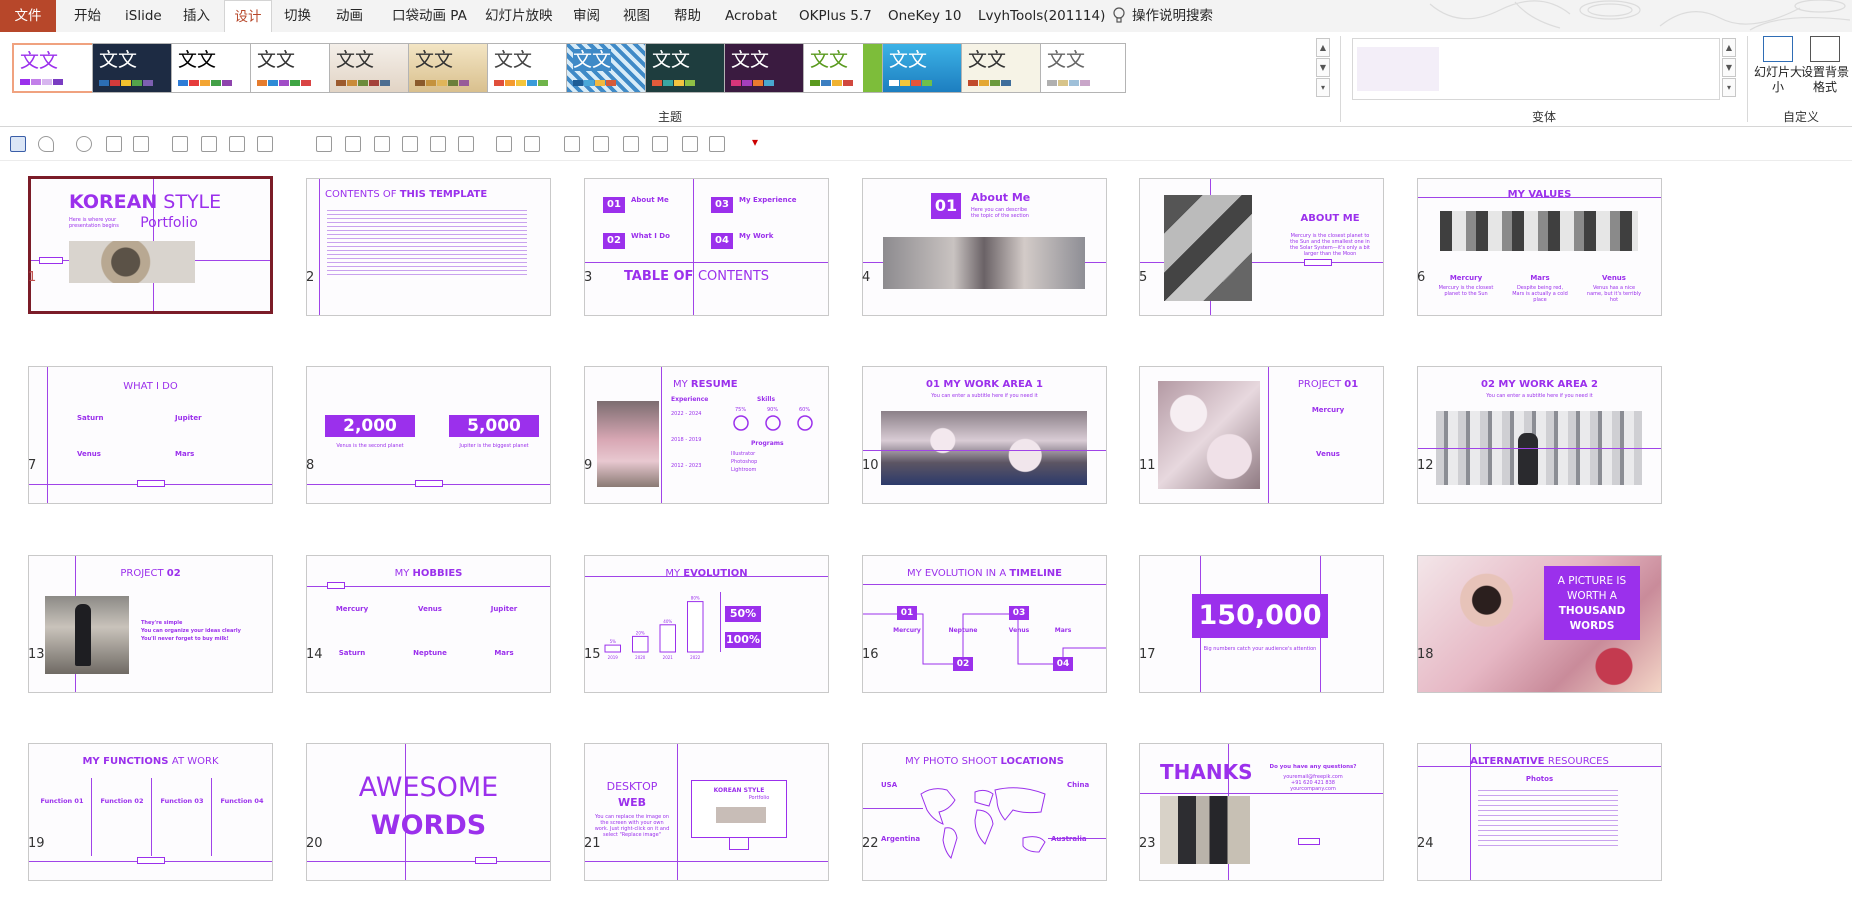  Describe the element at coordinates (504, 144) in the screenshot. I see `format-painter-icon` at that location.